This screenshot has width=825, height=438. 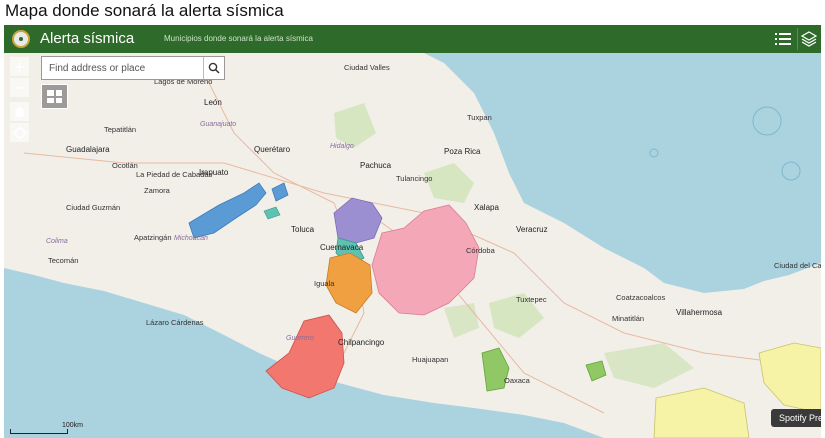 I want to click on page-title: Mapa donde sonará la alerta sísmica, so click(x=144, y=10).